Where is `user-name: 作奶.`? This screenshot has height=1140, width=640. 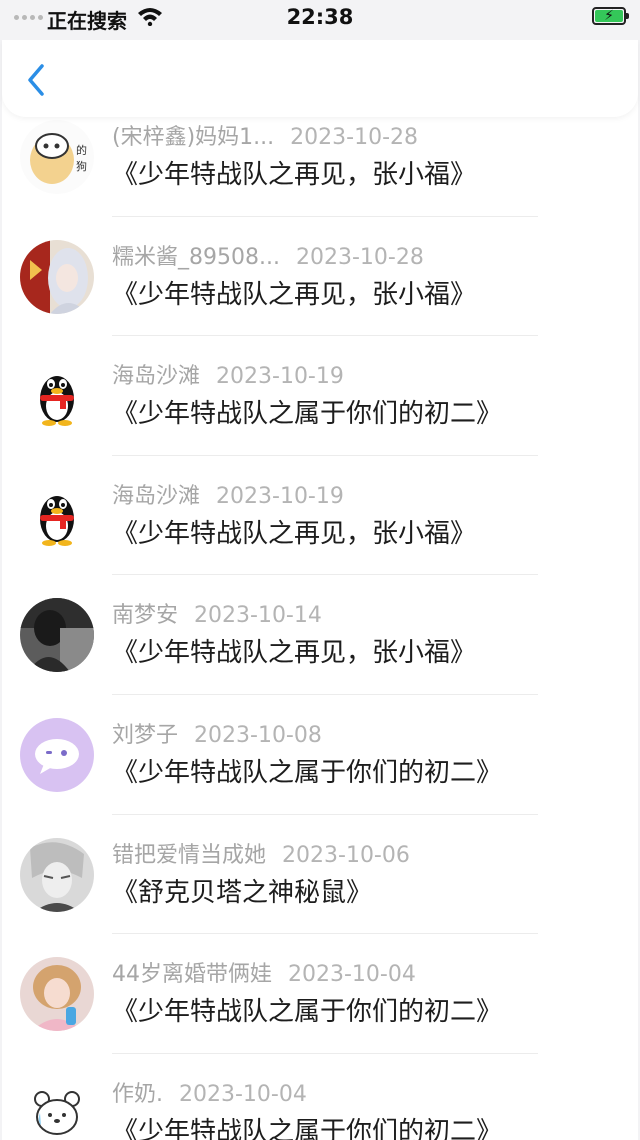
user-name: 作奶. is located at coordinates (137, 1094).